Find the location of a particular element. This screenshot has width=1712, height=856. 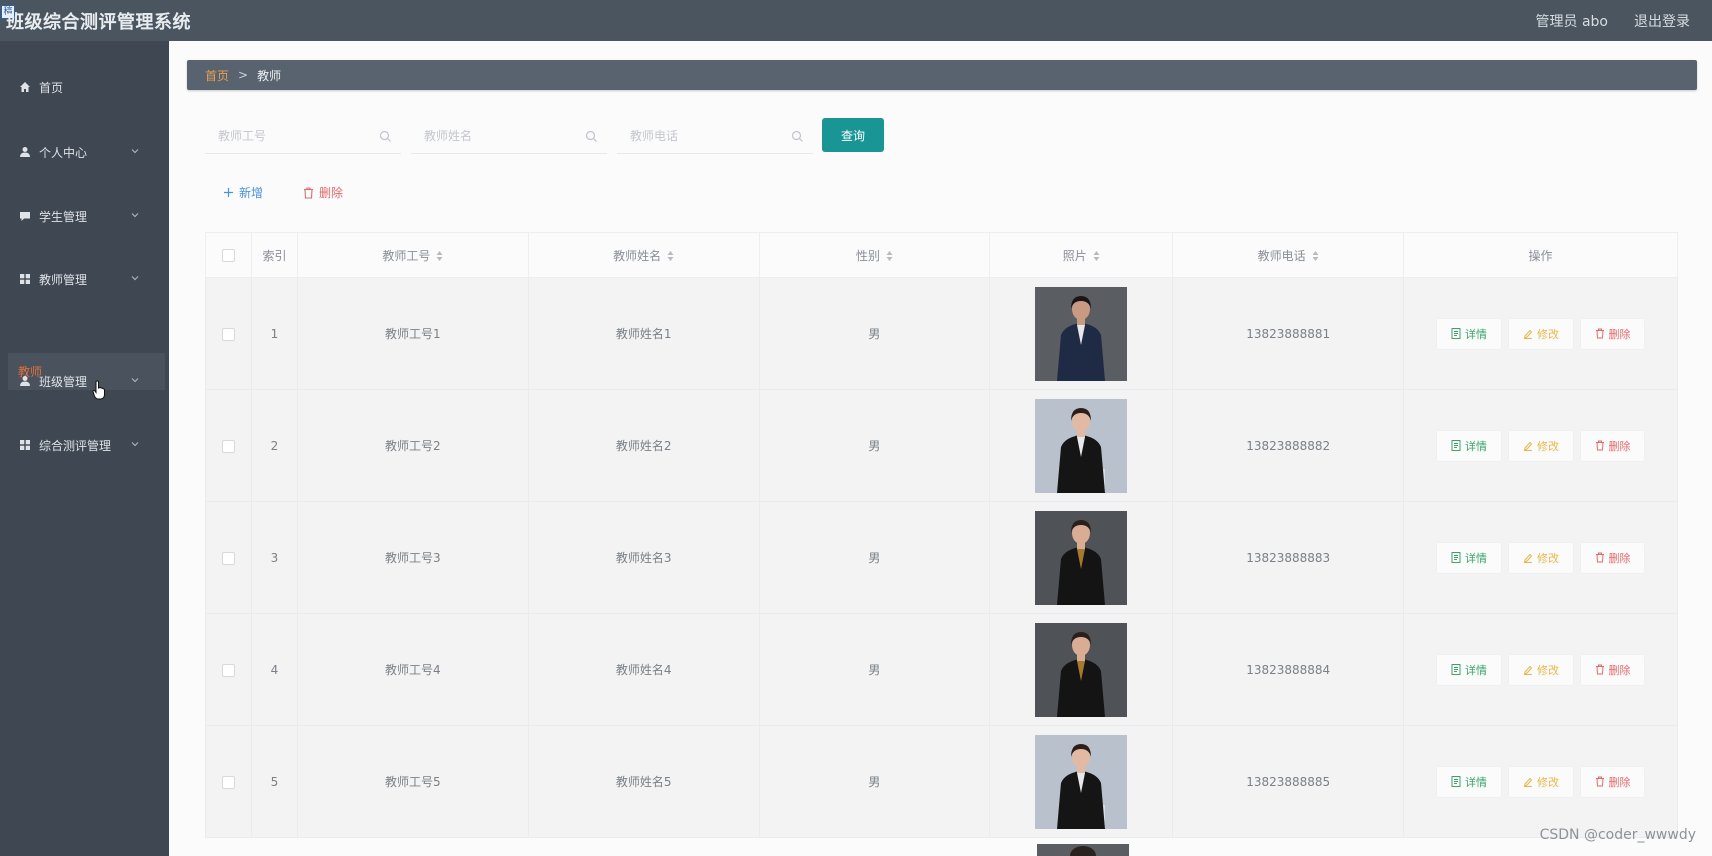

breadcrumb-home: 首页 is located at coordinates (217, 75).